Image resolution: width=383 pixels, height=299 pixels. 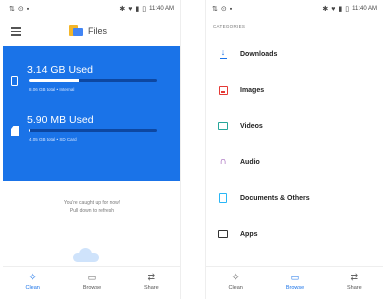 I want to click on category-label: Apps, so click(x=249, y=234).